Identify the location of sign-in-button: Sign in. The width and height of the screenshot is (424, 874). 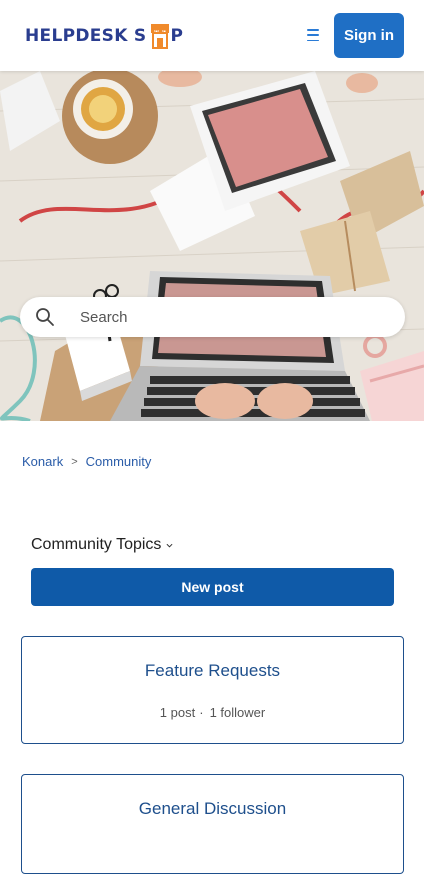
(369, 35).